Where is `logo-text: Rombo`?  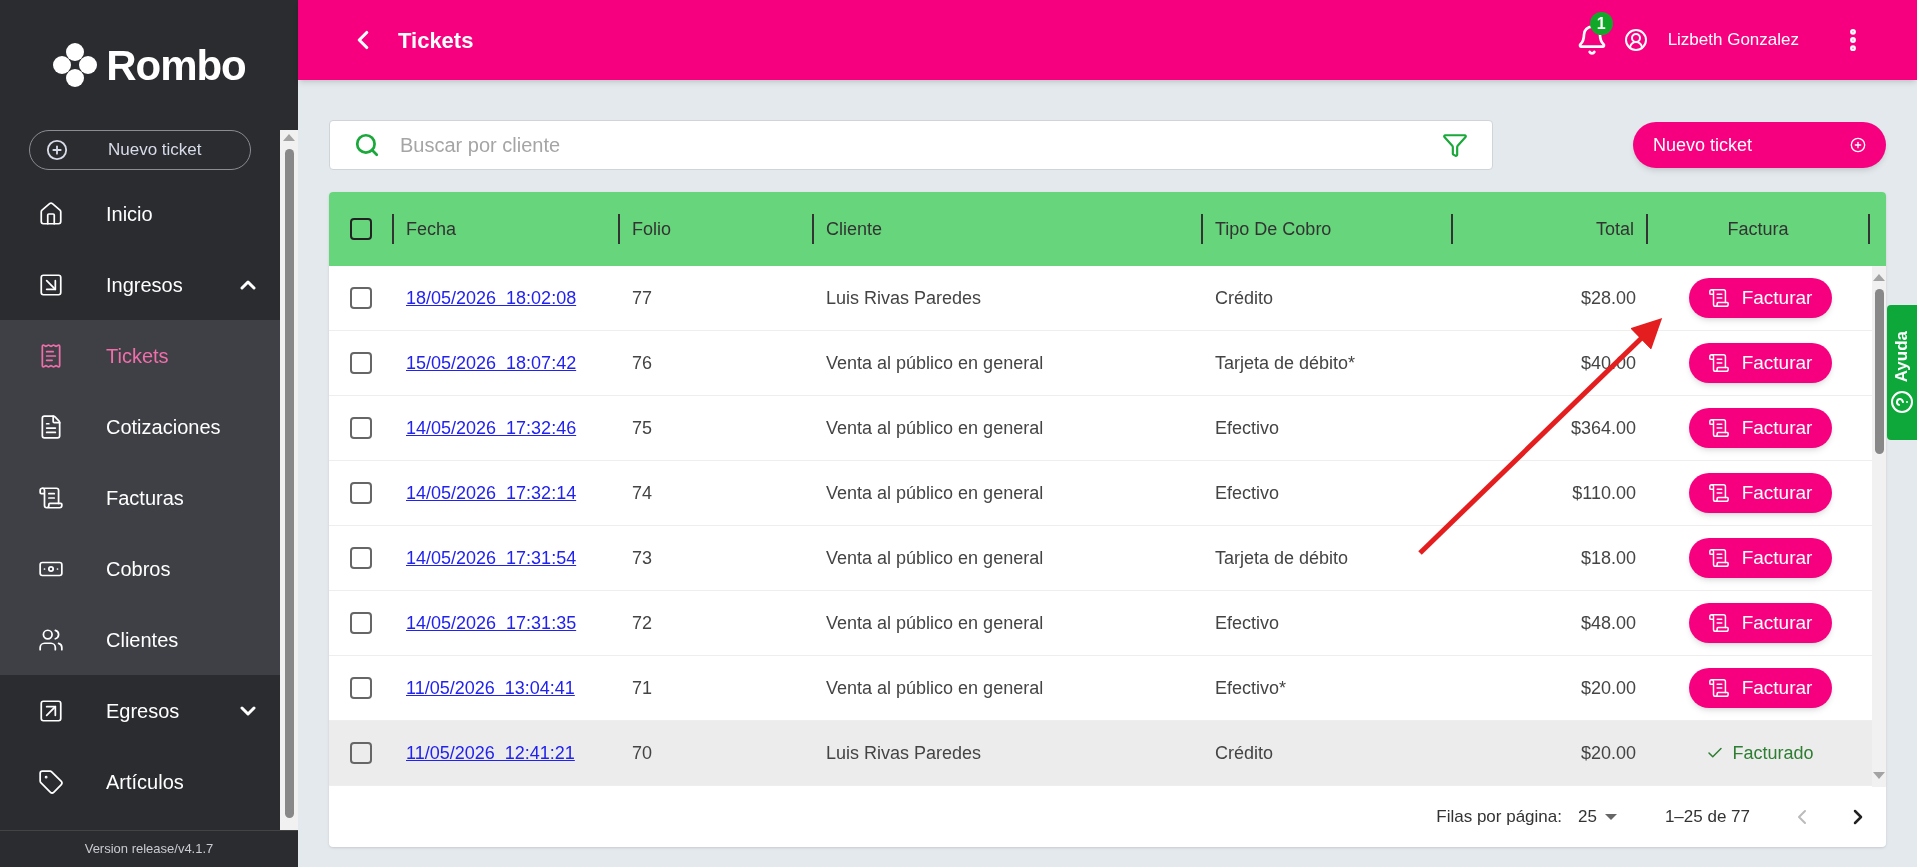 logo-text: Rombo is located at coordinates (176, 65).